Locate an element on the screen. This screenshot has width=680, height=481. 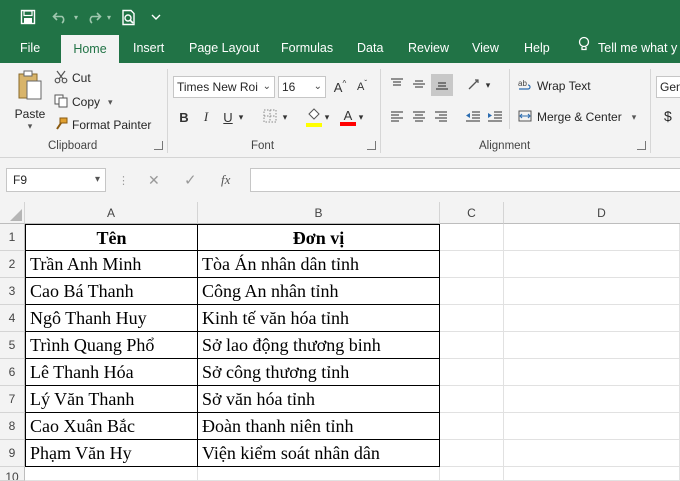
grow-font-button: A ^ is located at coordinates (340, 87).